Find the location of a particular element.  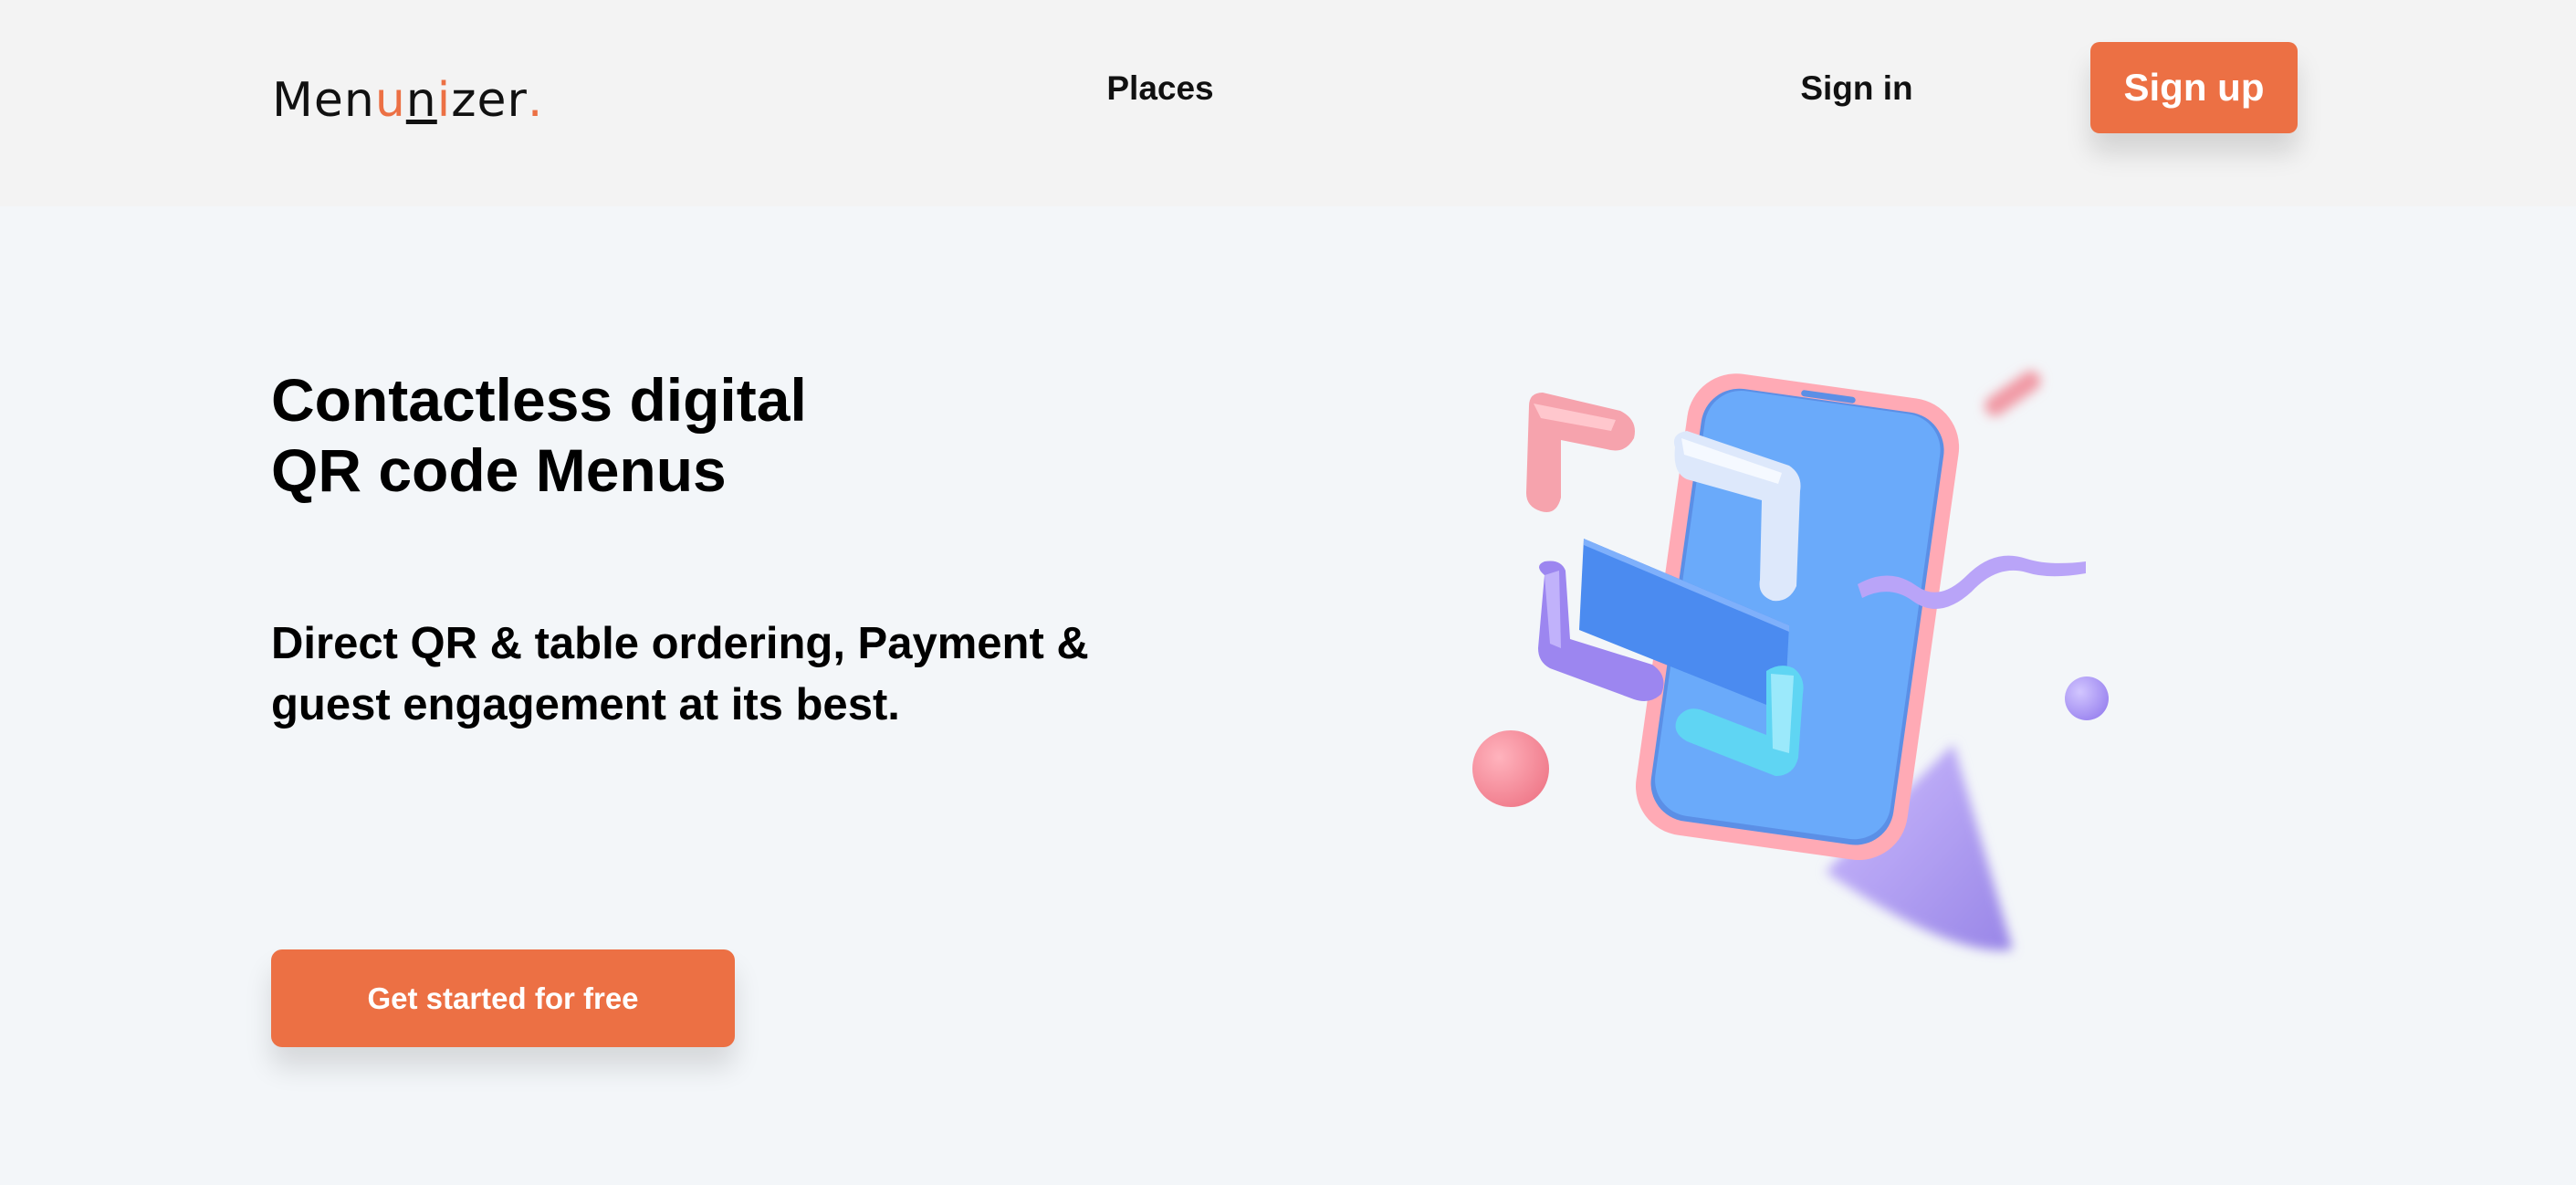

hero-subtitle-line-2: guest engagement at its best. is located at coordinates (585, 704).